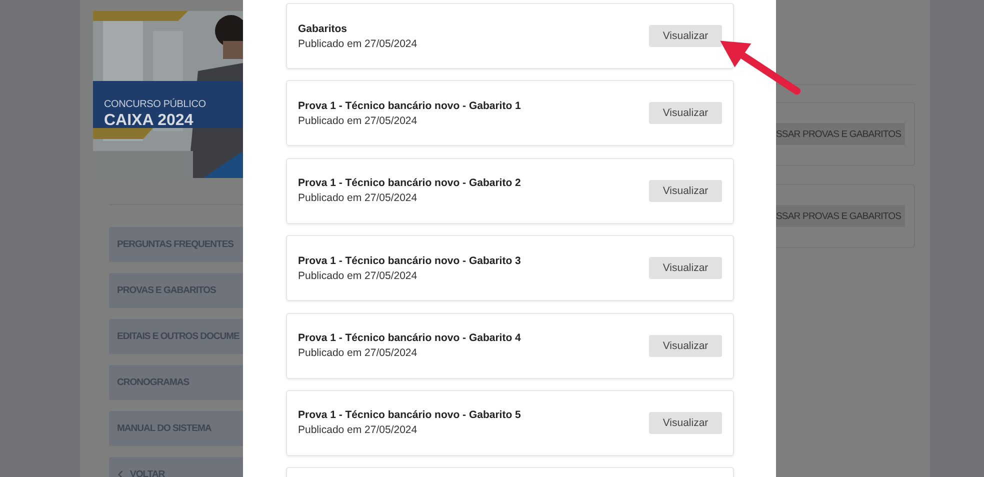 The image size is (984, 477). What do you see at coordinates (323, 28) in the screenshot?
I see `item-title: Gabaritos` at bounding box center [323, 28].